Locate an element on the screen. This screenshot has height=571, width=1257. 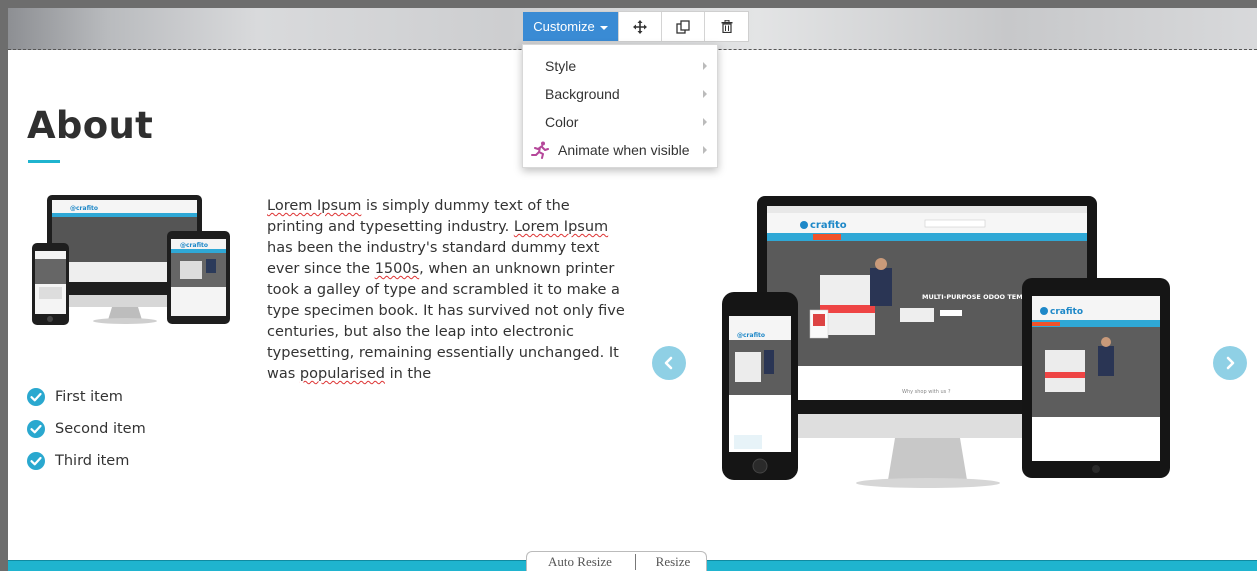
move-icon is located at coordinates (640, 26).